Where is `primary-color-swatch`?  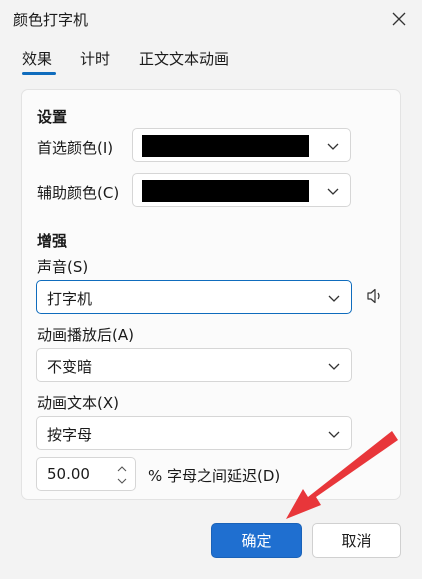 primary-color-swatch is located at coordinates (225, 146).